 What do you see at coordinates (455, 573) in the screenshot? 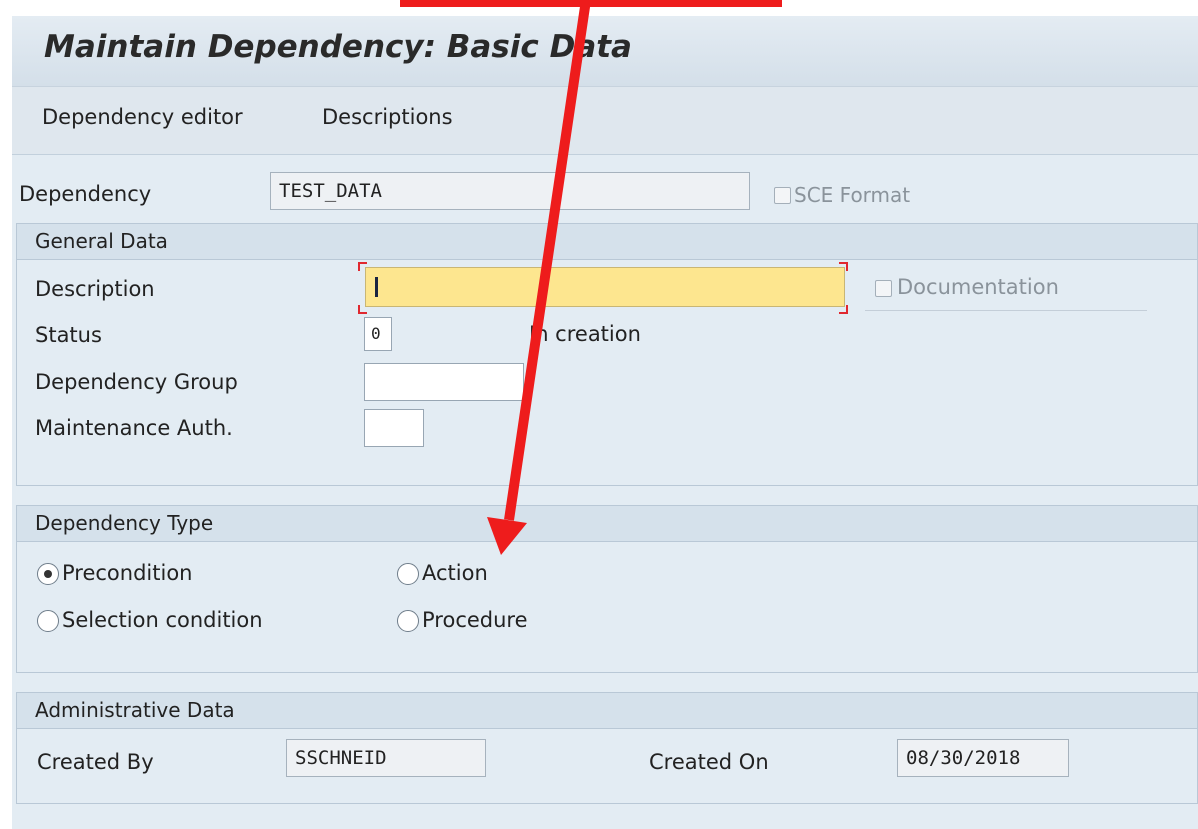
I see `action-label: Action` at bounding box center [455, 573].